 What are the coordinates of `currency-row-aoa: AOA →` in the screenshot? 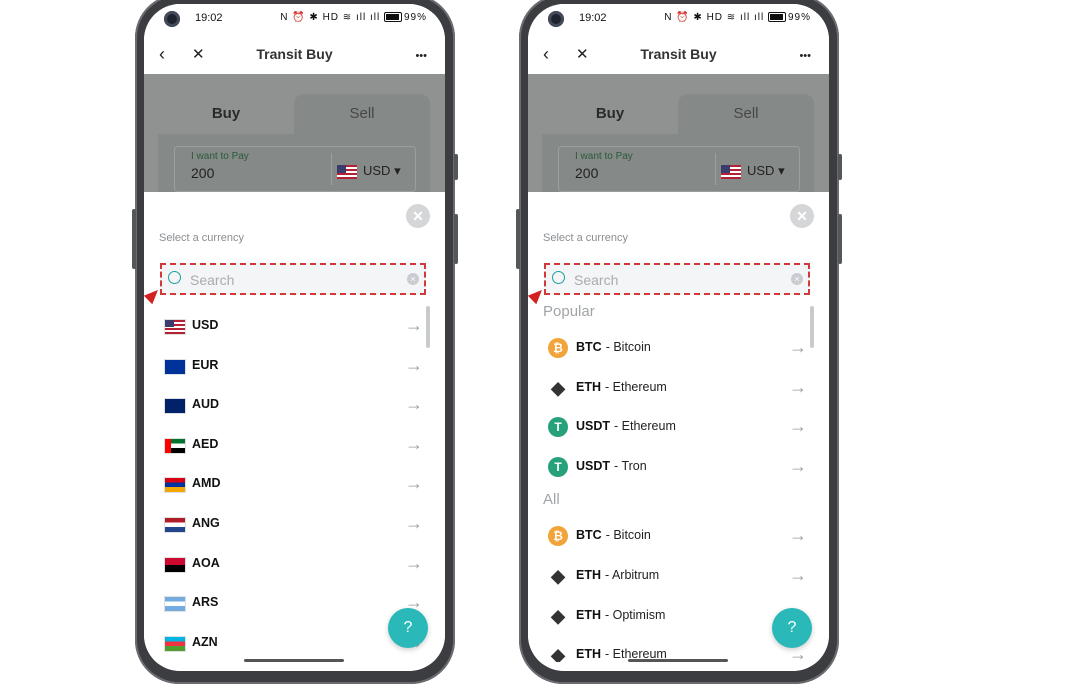 It's located at (294, 564).